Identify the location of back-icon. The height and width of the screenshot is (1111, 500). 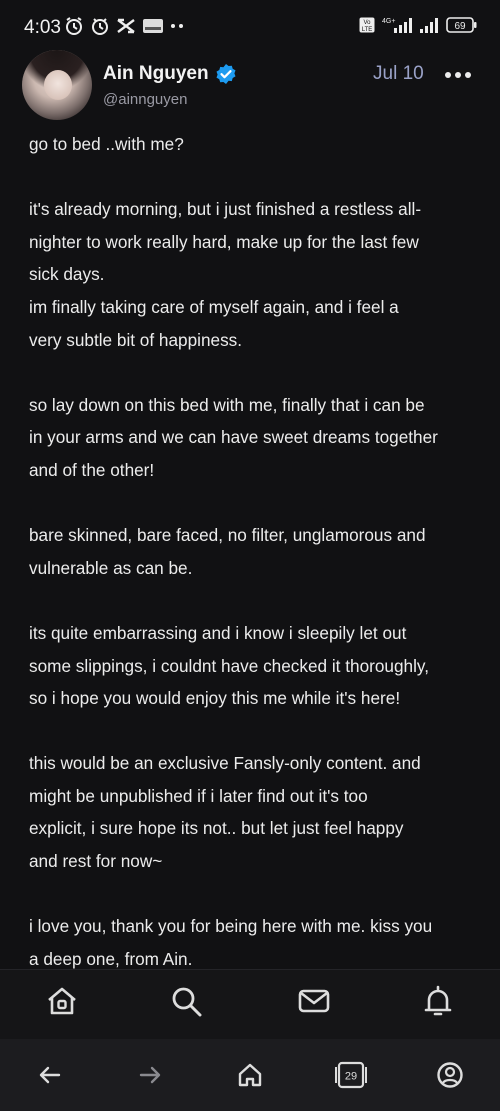
(50, 1075).